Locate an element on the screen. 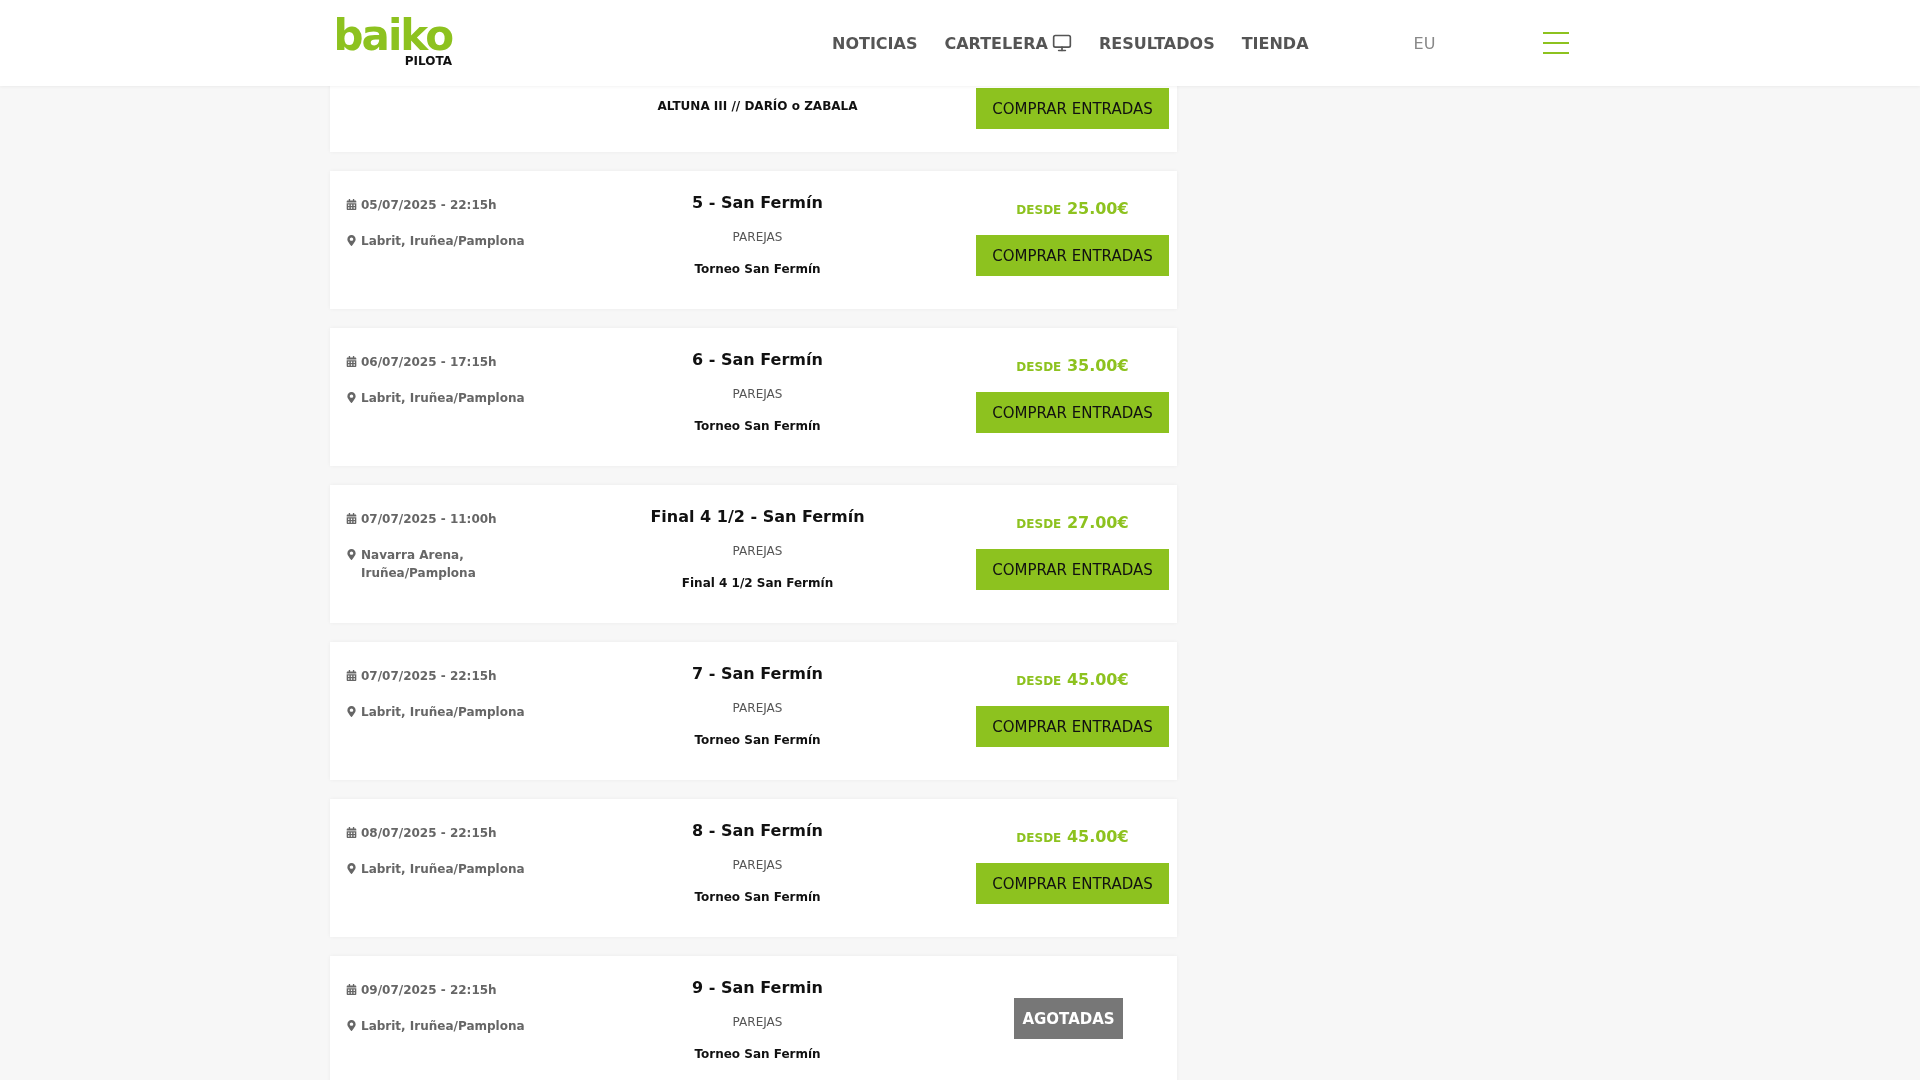 The image size is (1920, 1080). event-date: 09/07/2025 - 22:15h is located at coordinates (448, 990).